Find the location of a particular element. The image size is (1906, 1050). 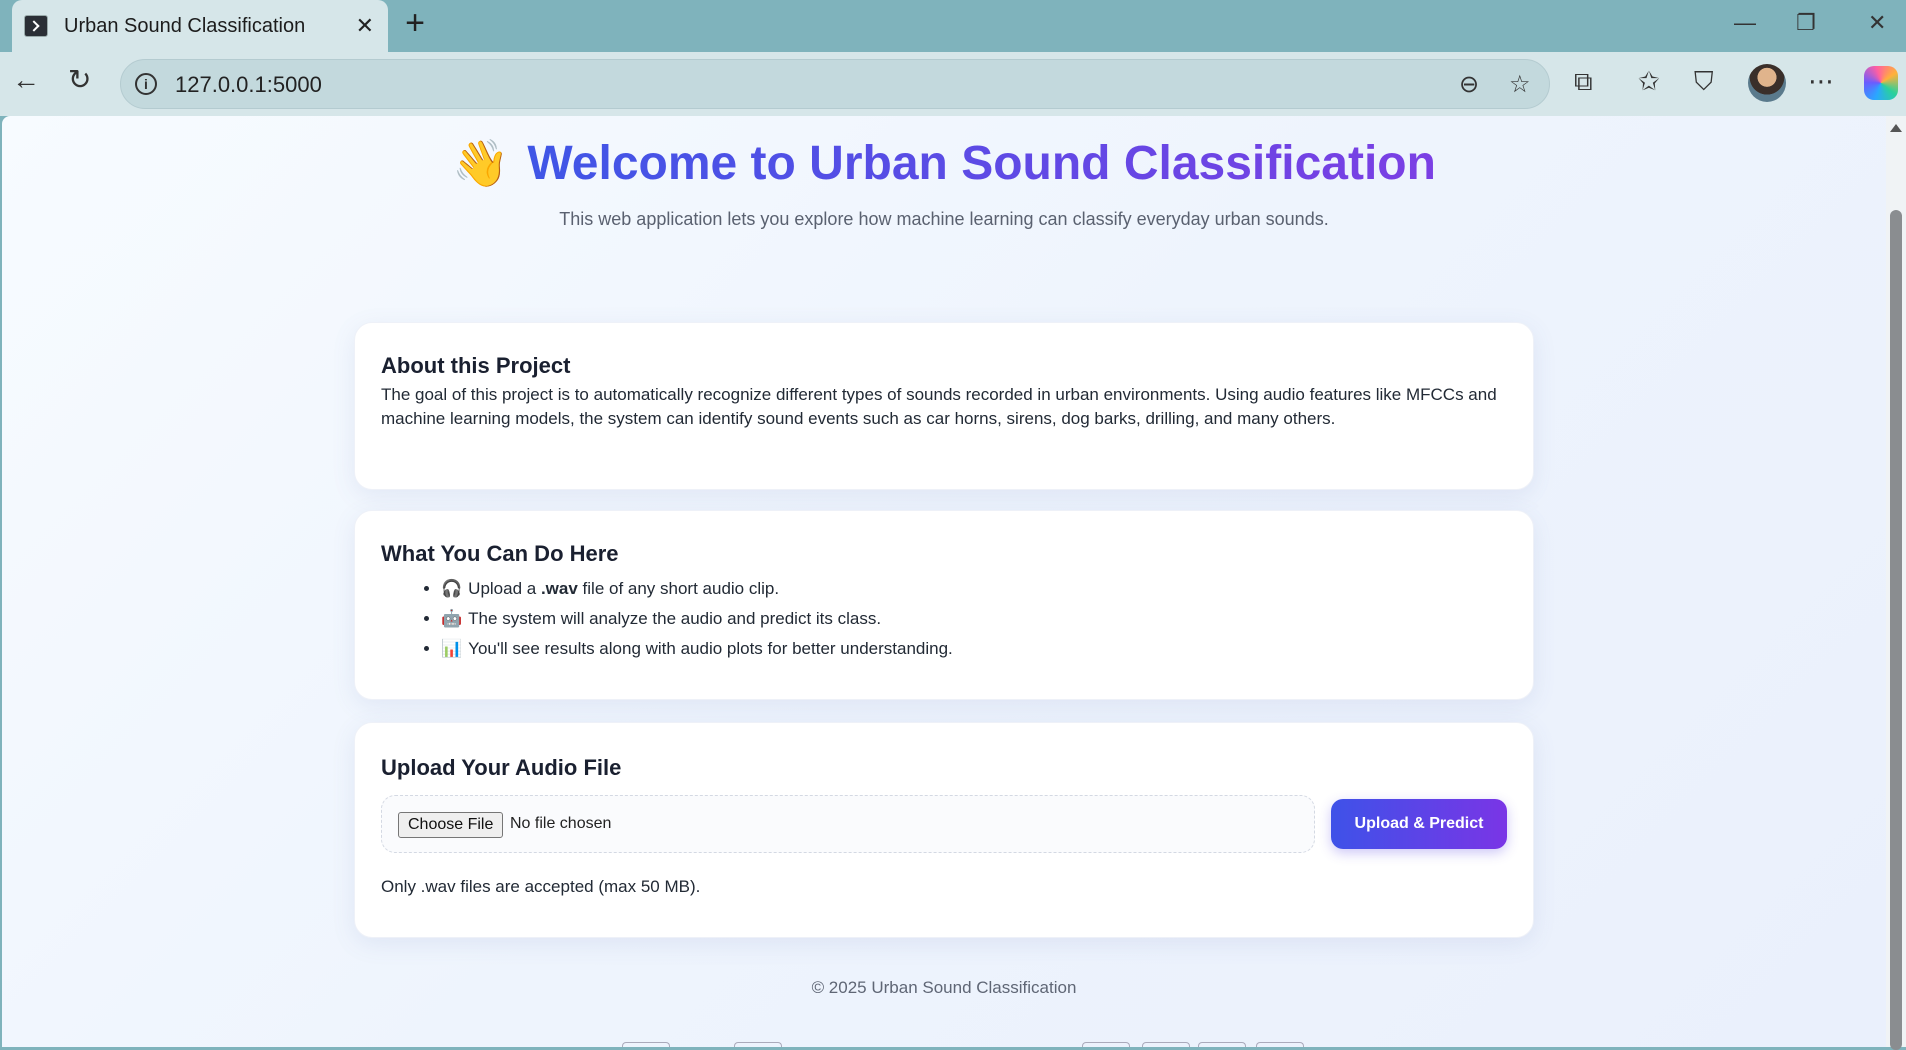

robot-icon: 🤖 is located at coordinates (452, 618).